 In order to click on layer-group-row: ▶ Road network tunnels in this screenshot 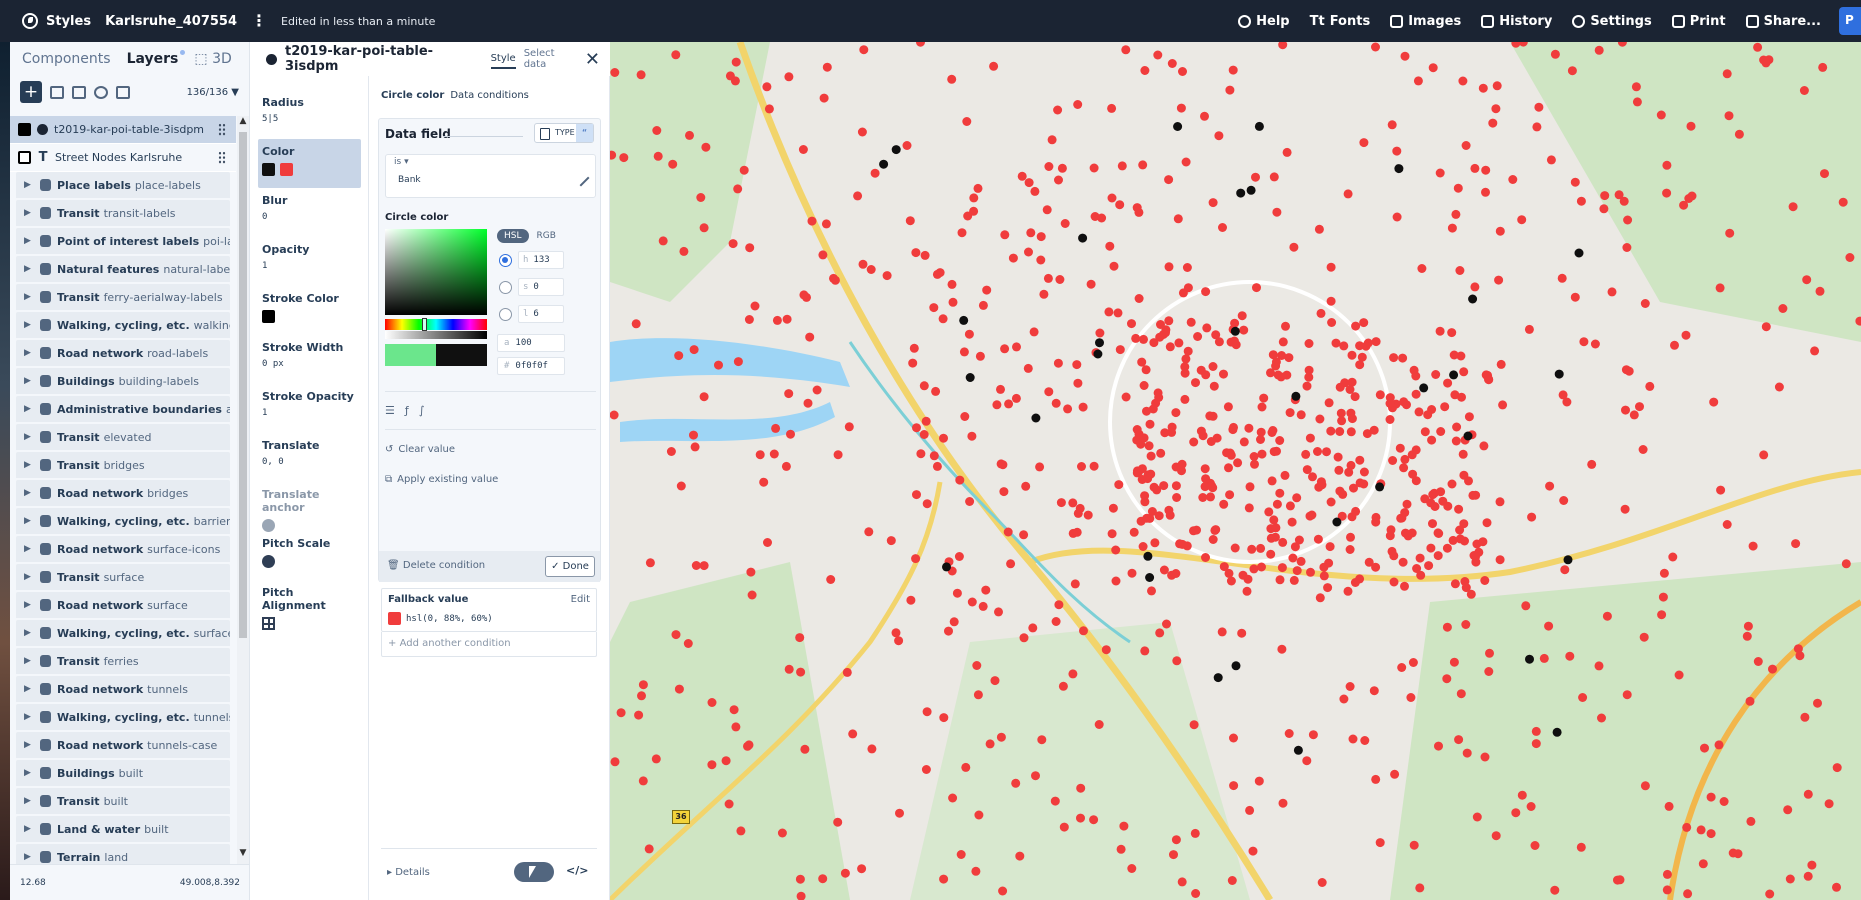, I will do `click(123, 690)`.